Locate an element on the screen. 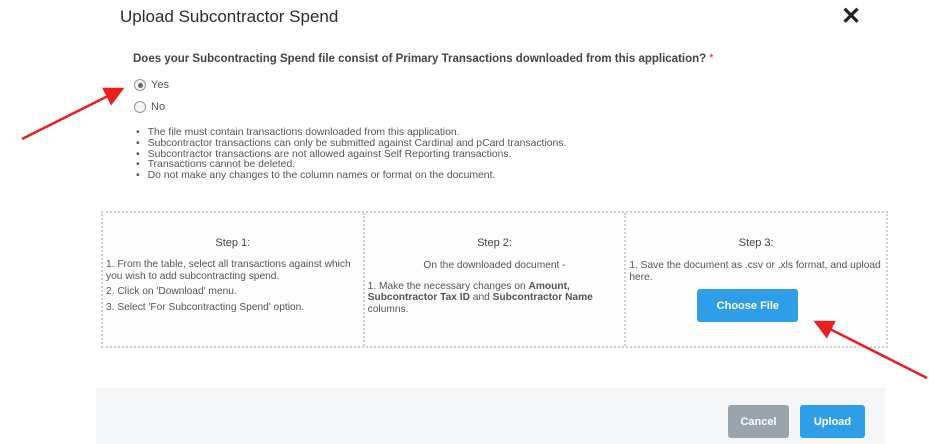  radio-no-label: No is located at coordinates (158, 107).